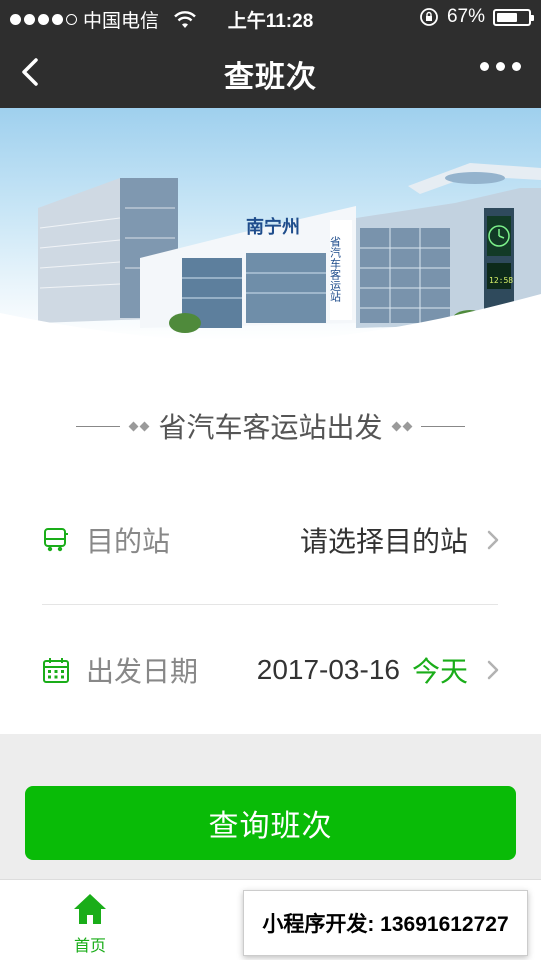 The width and height of the screenshot is (541, 960). I want to click on destination-select: 请选择目的站, so click(384, 540).